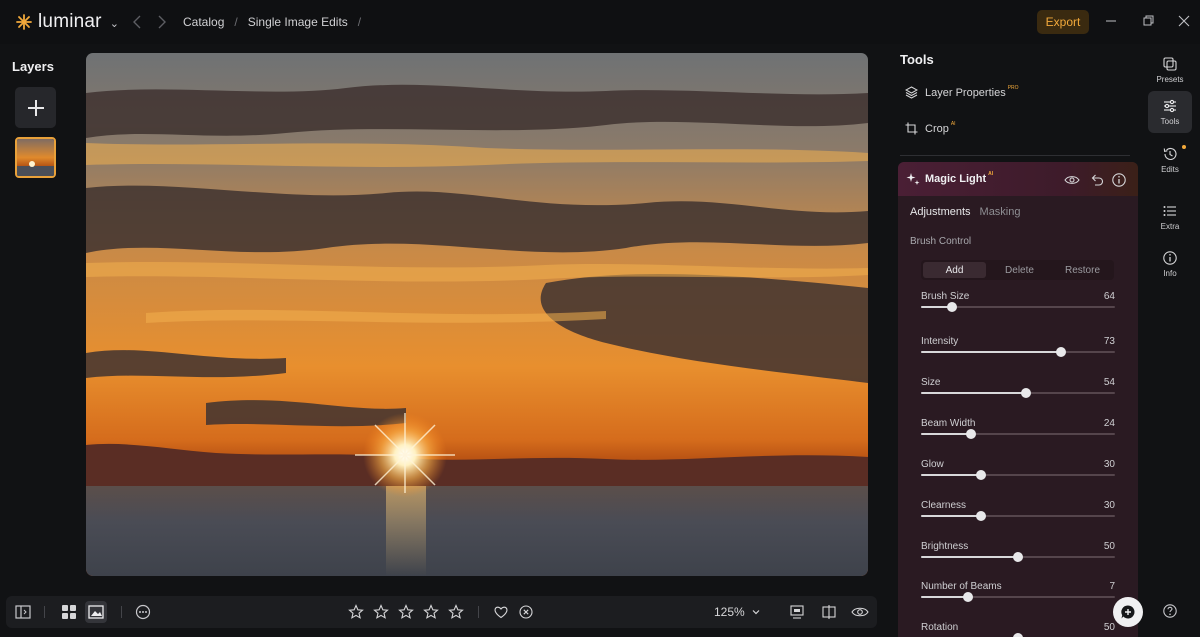 This screenshot has height=637, width=1200. I want to click on slider-glow: Glow 30, so click(1018, 474).